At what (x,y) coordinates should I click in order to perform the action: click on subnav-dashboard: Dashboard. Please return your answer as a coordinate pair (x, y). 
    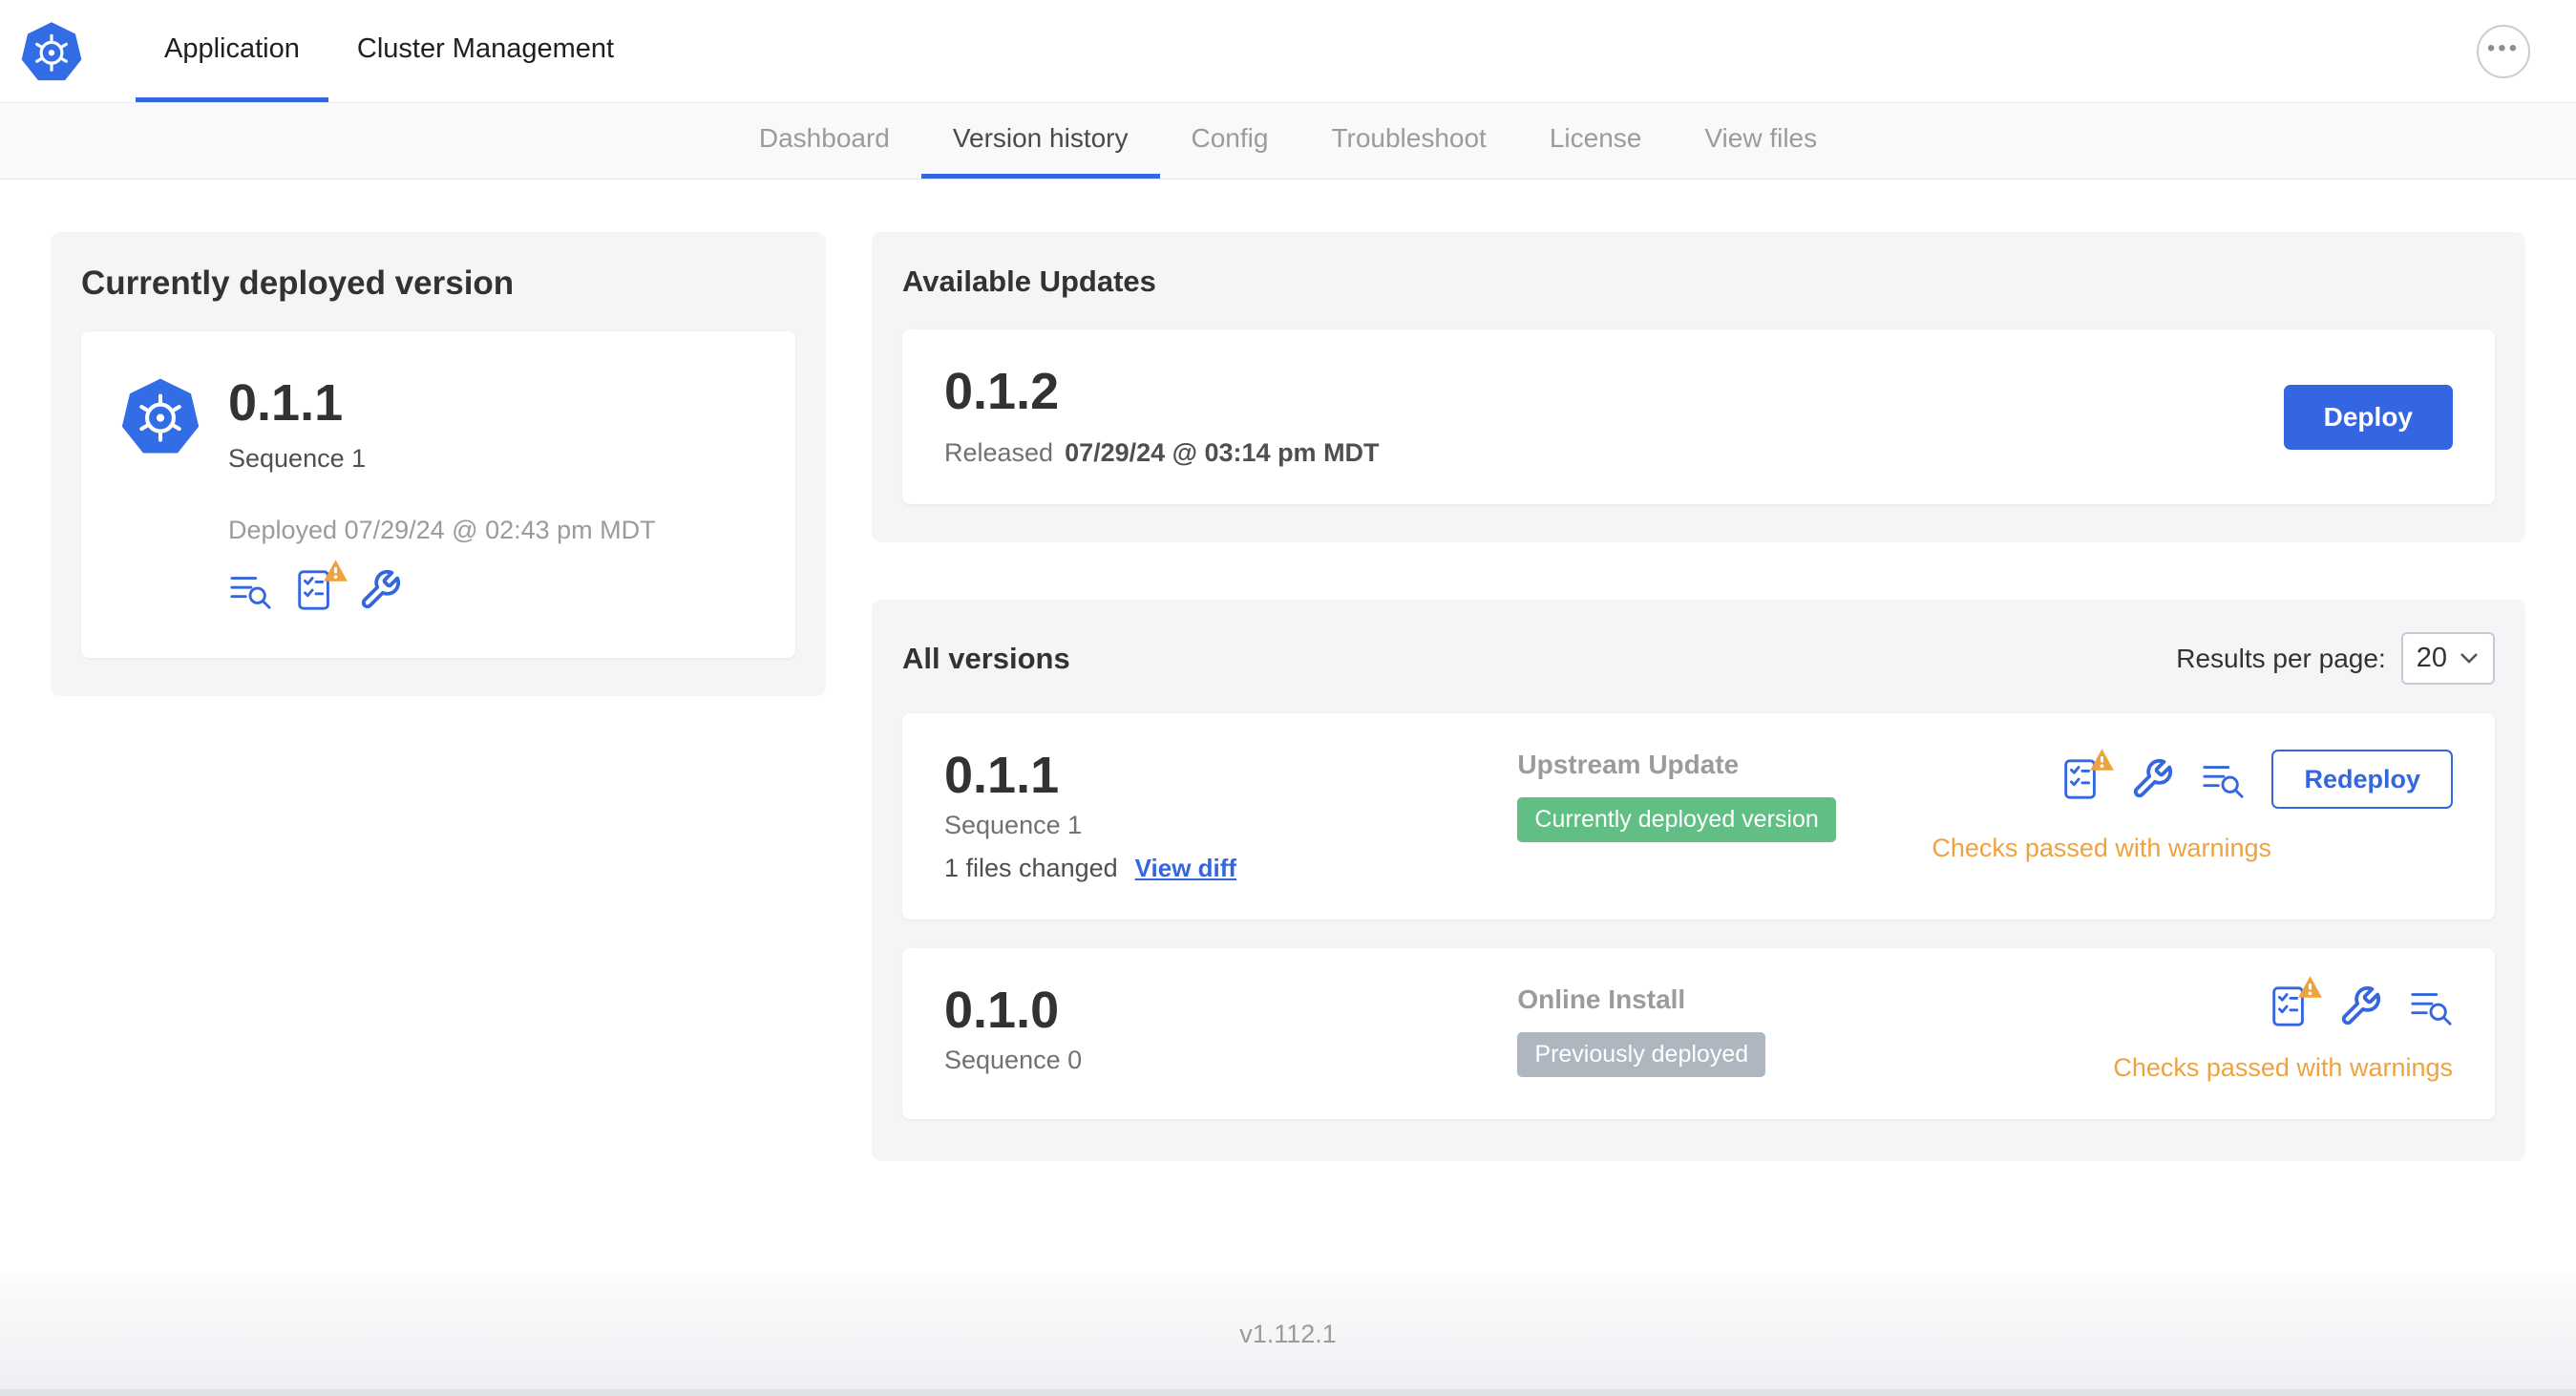
    Looking at the image, I should click on (824, 141).